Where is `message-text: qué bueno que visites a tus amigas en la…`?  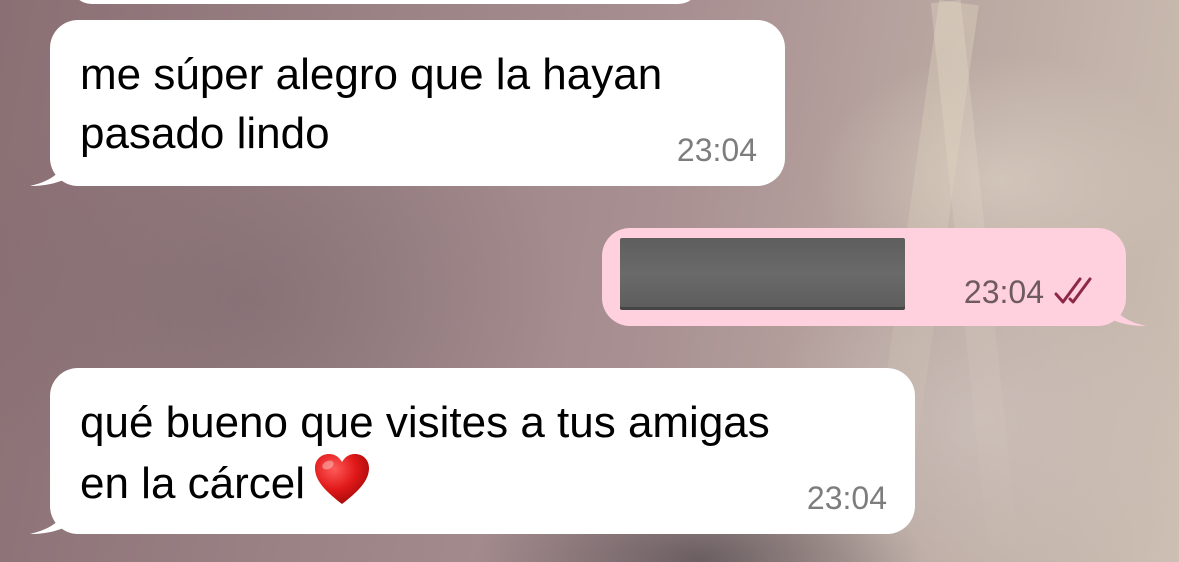 message-text: qué bueno que visites a tus amigas en la… is located at coordinates (477, 453).